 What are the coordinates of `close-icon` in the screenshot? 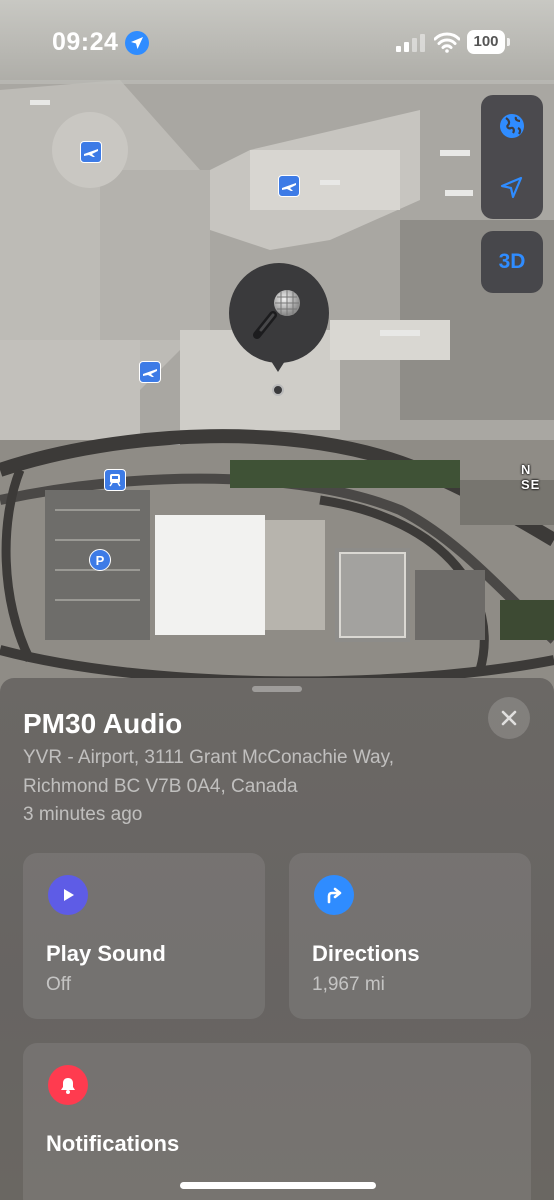 It's located at (509, 718).